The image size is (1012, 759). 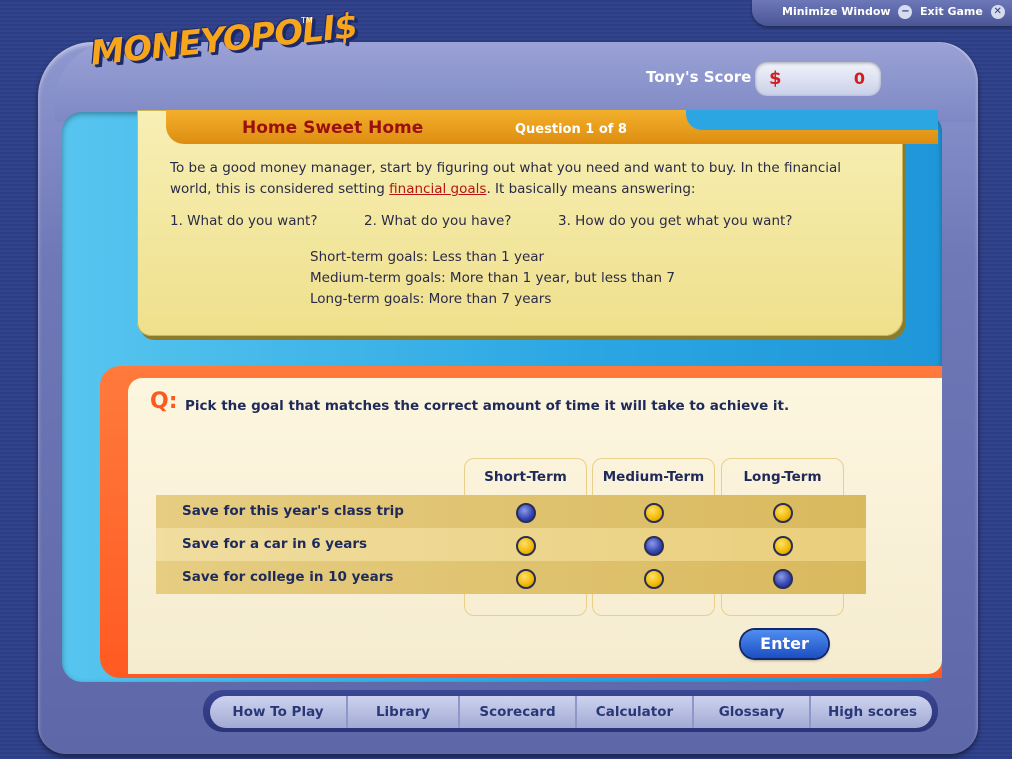 I want to click on column-header: Long-Term, so click(x=782, y=477).